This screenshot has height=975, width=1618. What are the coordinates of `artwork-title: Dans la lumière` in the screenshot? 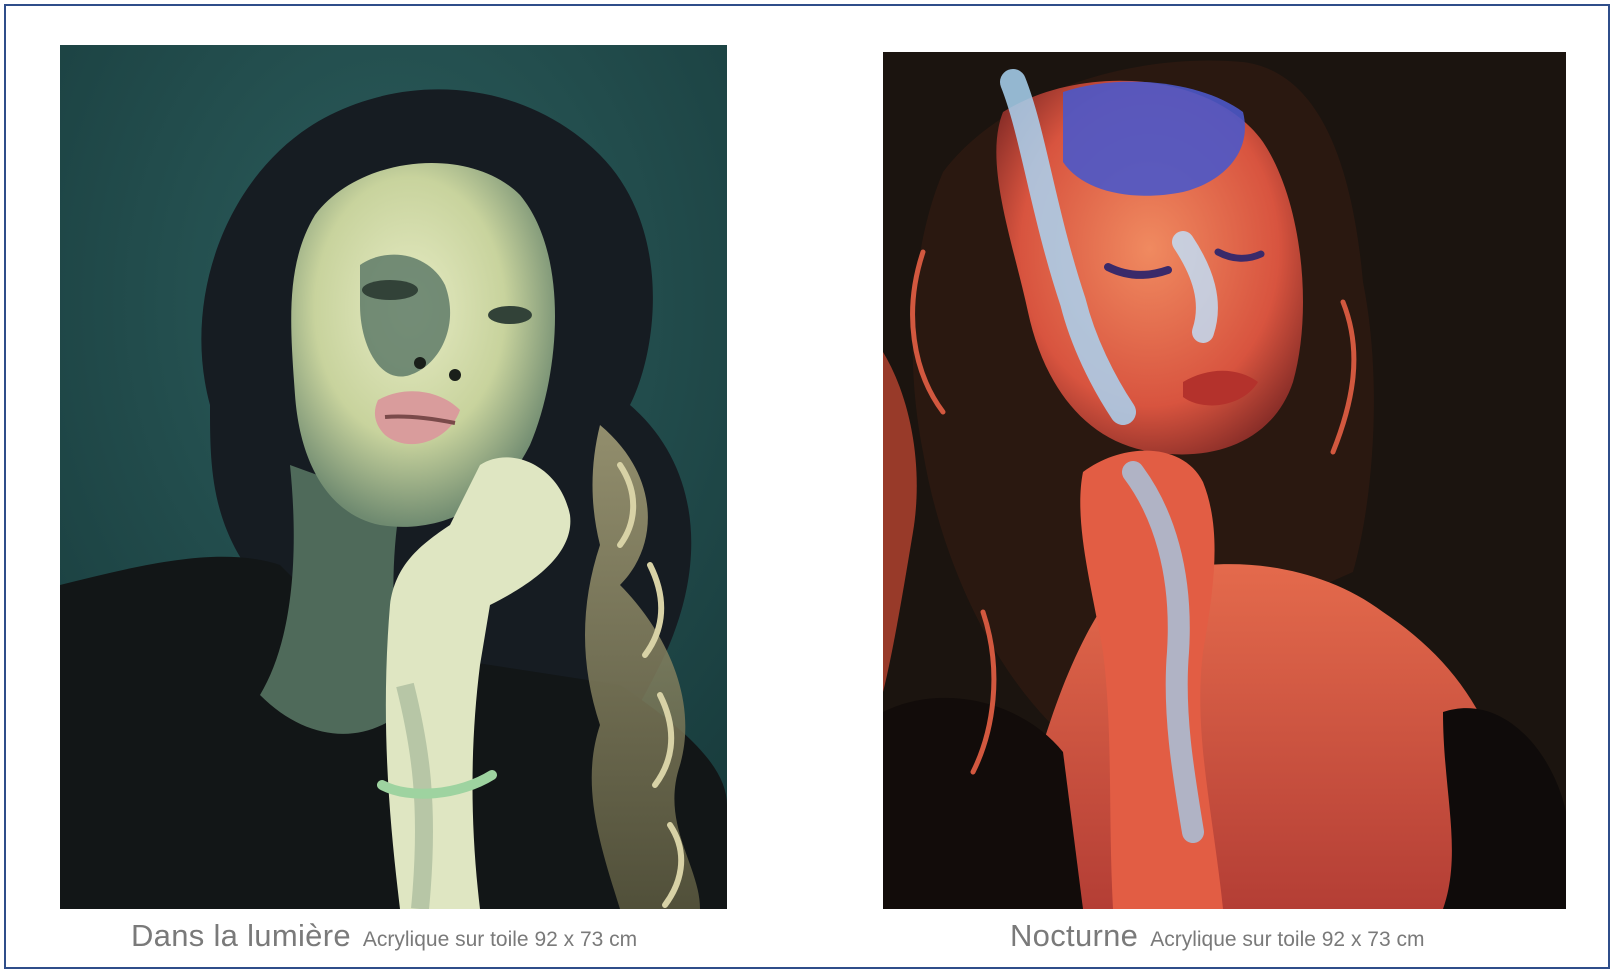 It's located at (241, 935).